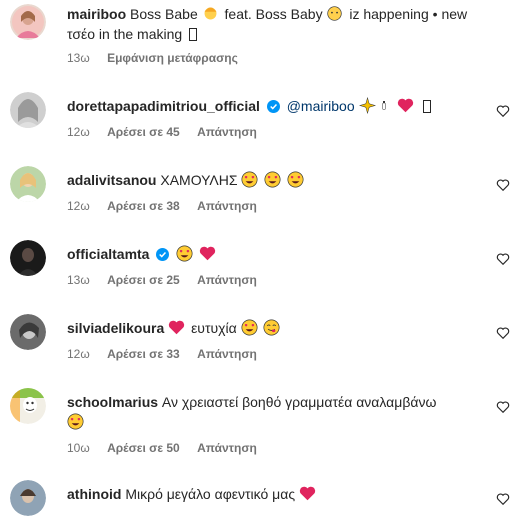  I want to click on comment-meta: 12ω Αρέσει σε 38 Απάντηση, so click(162, 206).